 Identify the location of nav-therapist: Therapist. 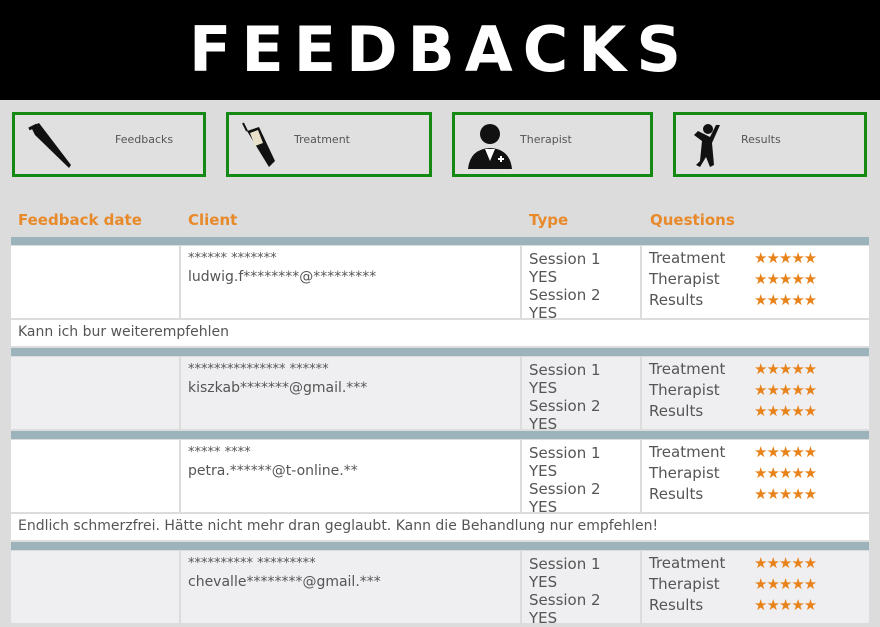
(552, 144).